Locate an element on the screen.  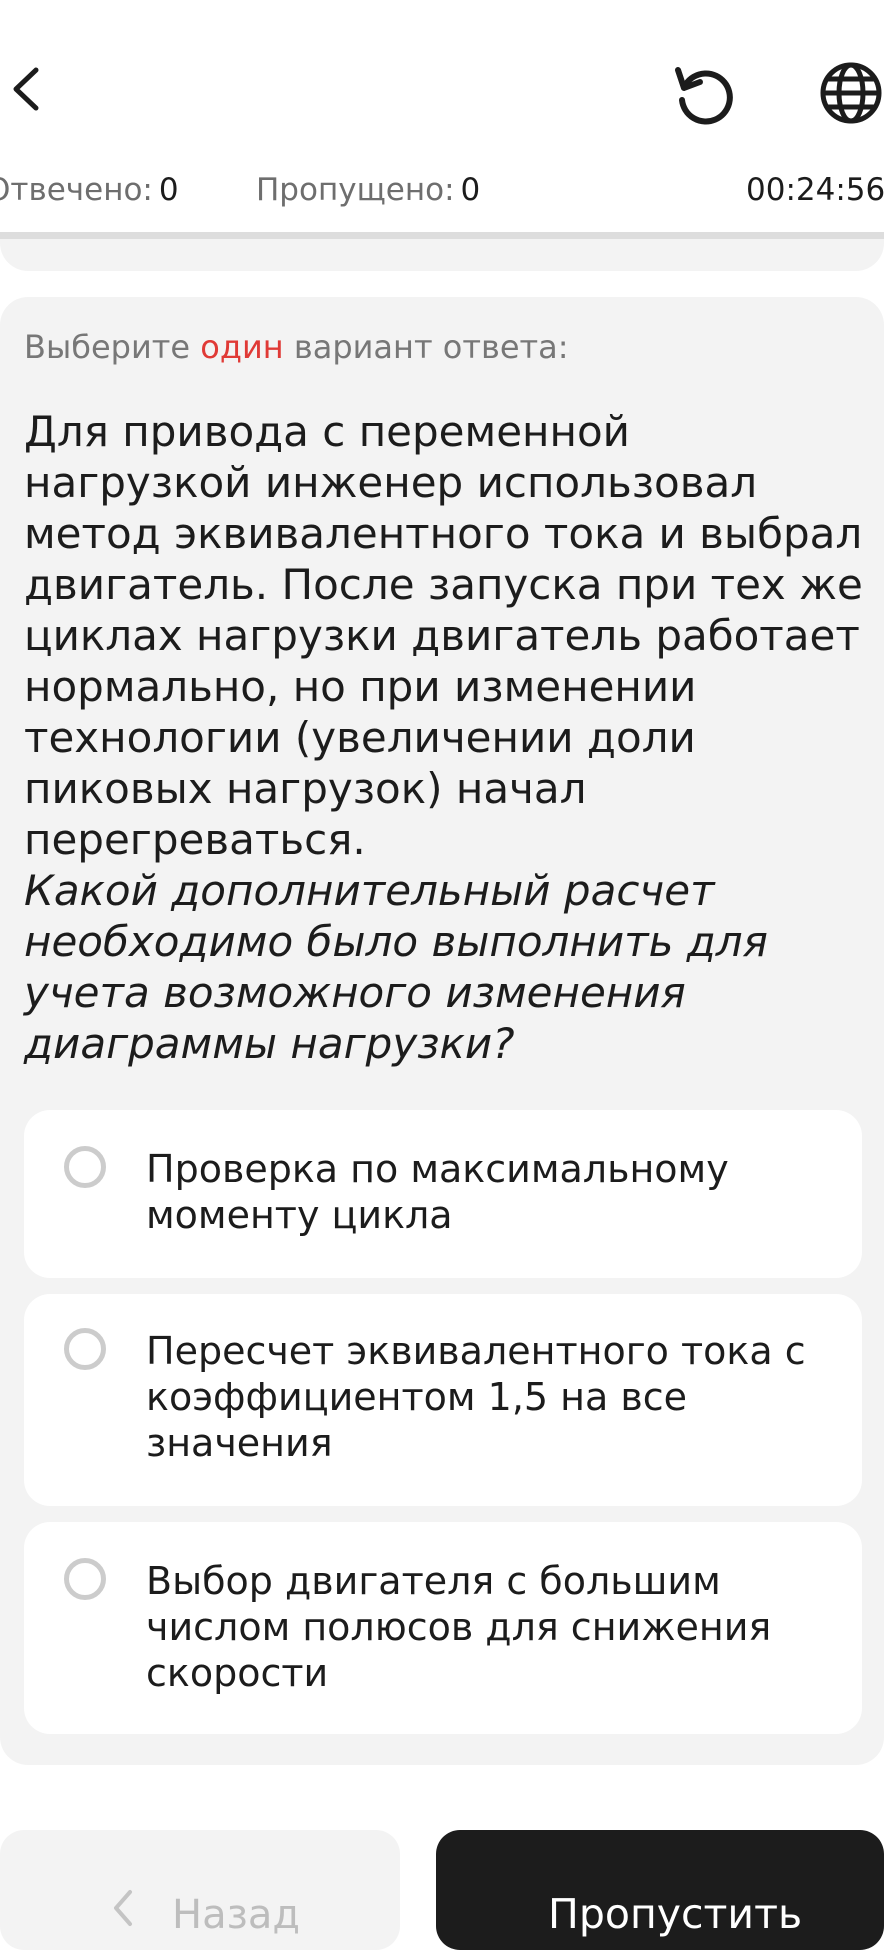
previous-card-edge is located at coordinates (442, 255).